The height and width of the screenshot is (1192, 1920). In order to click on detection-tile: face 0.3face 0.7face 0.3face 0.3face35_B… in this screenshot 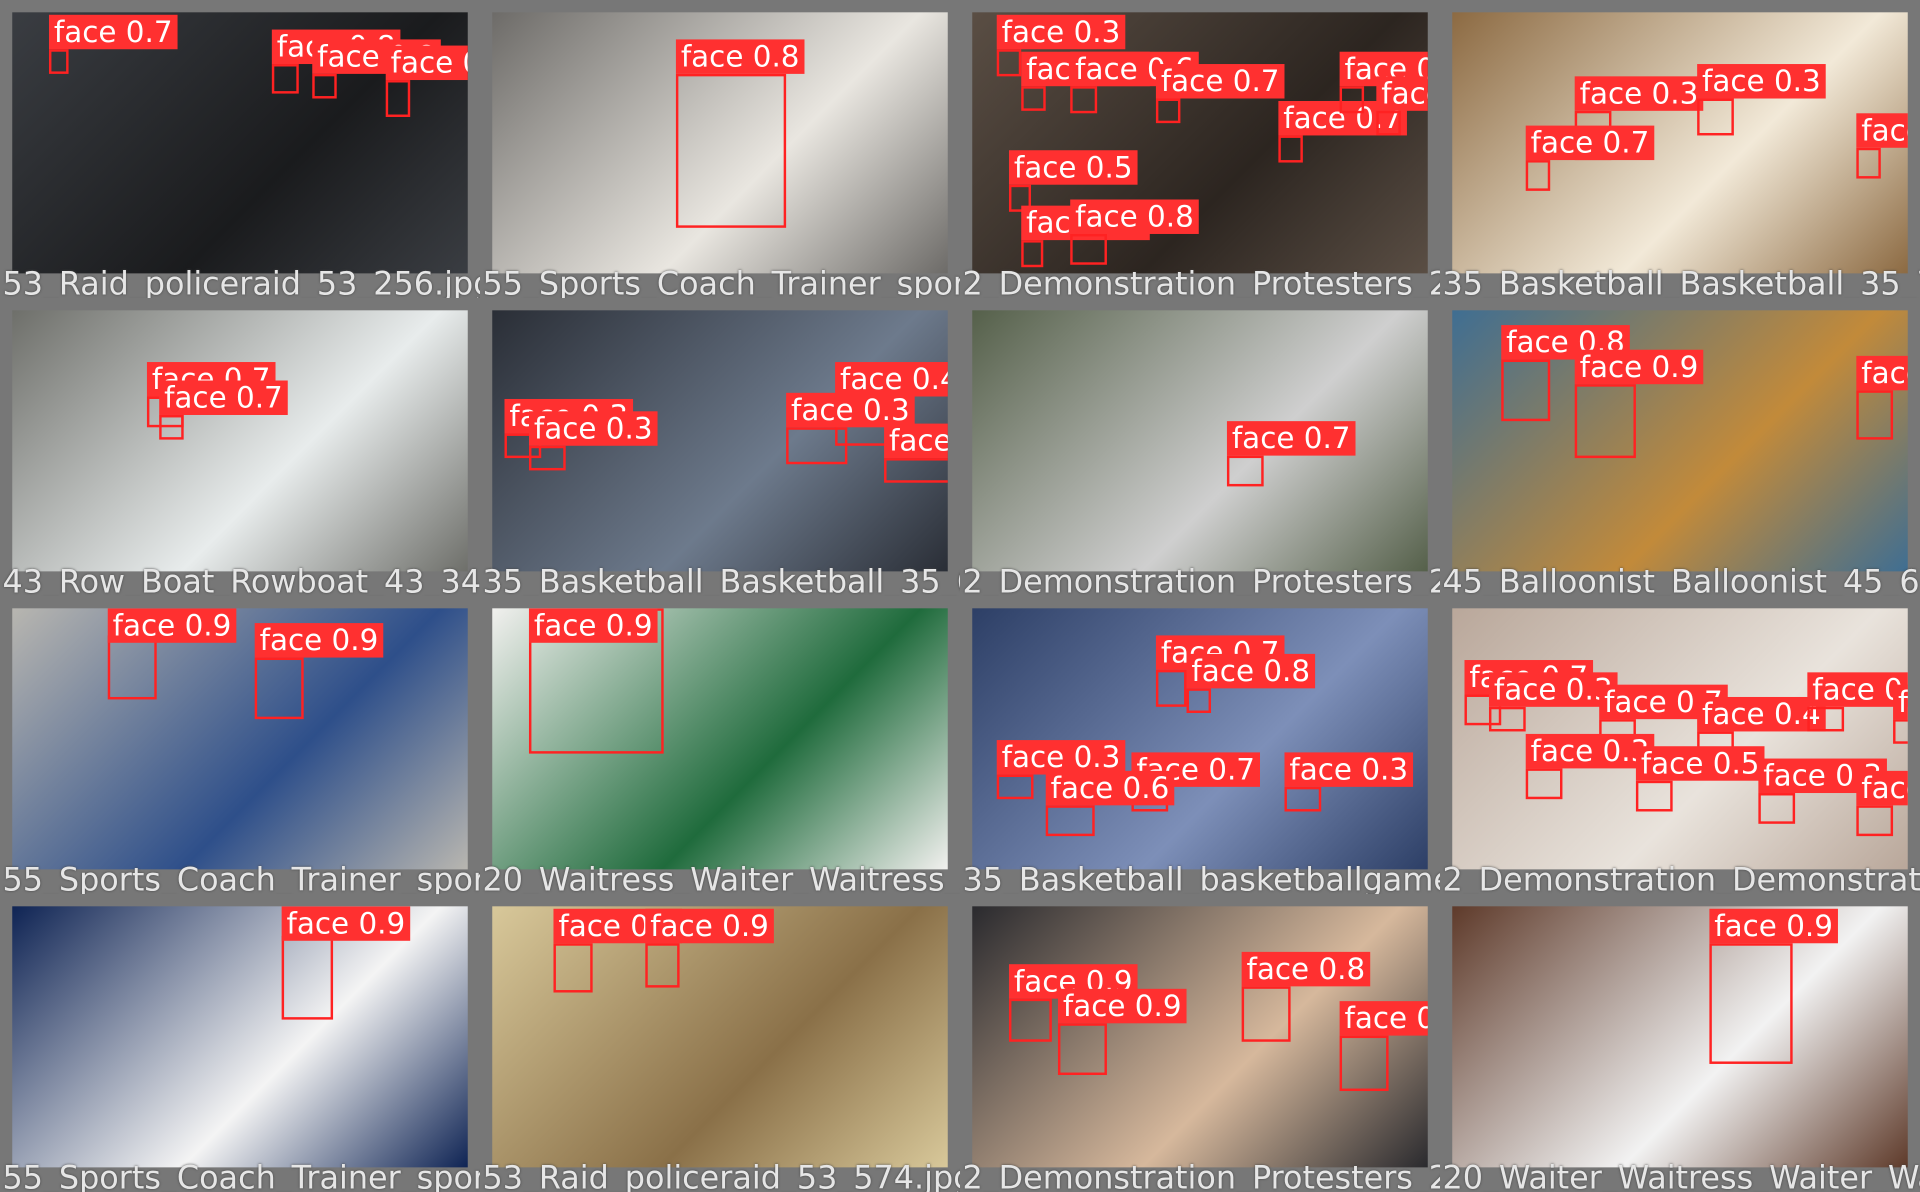, I will do `click(1680, 149)`.